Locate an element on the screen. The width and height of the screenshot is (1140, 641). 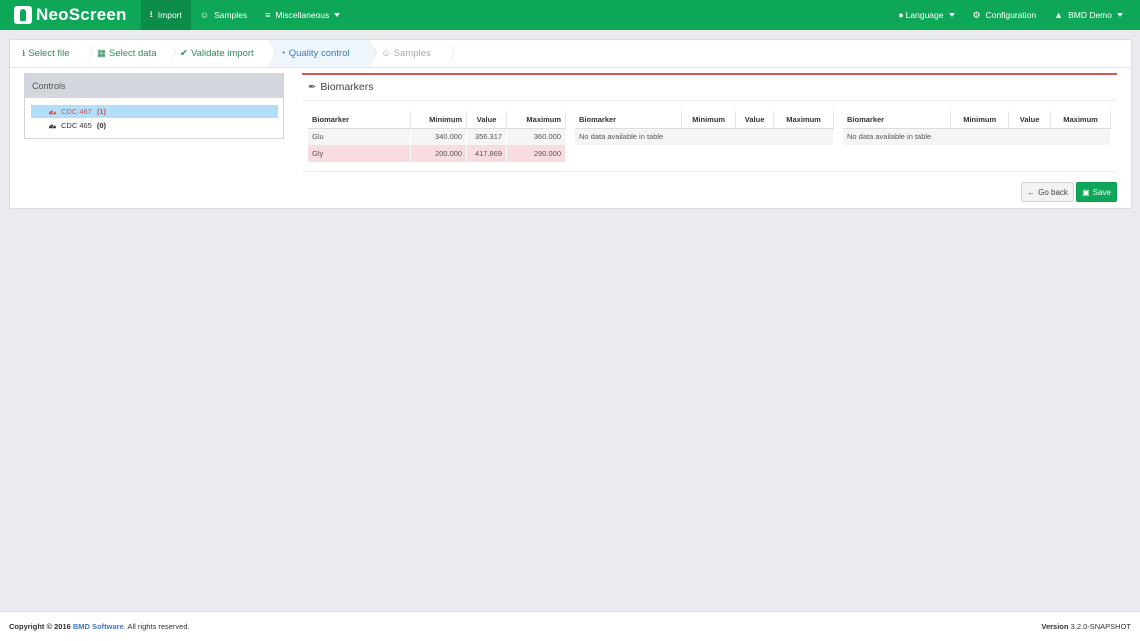
table-row: Glu 340.000 356.317 360.000 is located at coordinates (437, 136).